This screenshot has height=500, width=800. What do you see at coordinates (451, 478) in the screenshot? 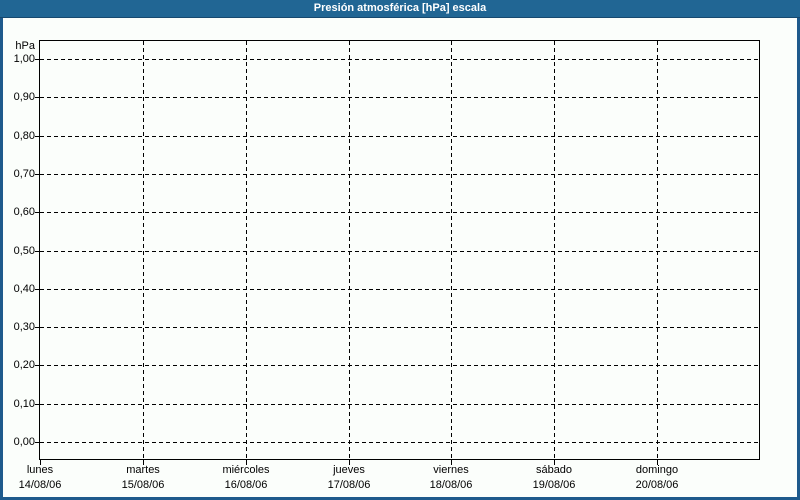
I see `x-category-label: viernes 18/08/06` at bounding box center [451, 478].